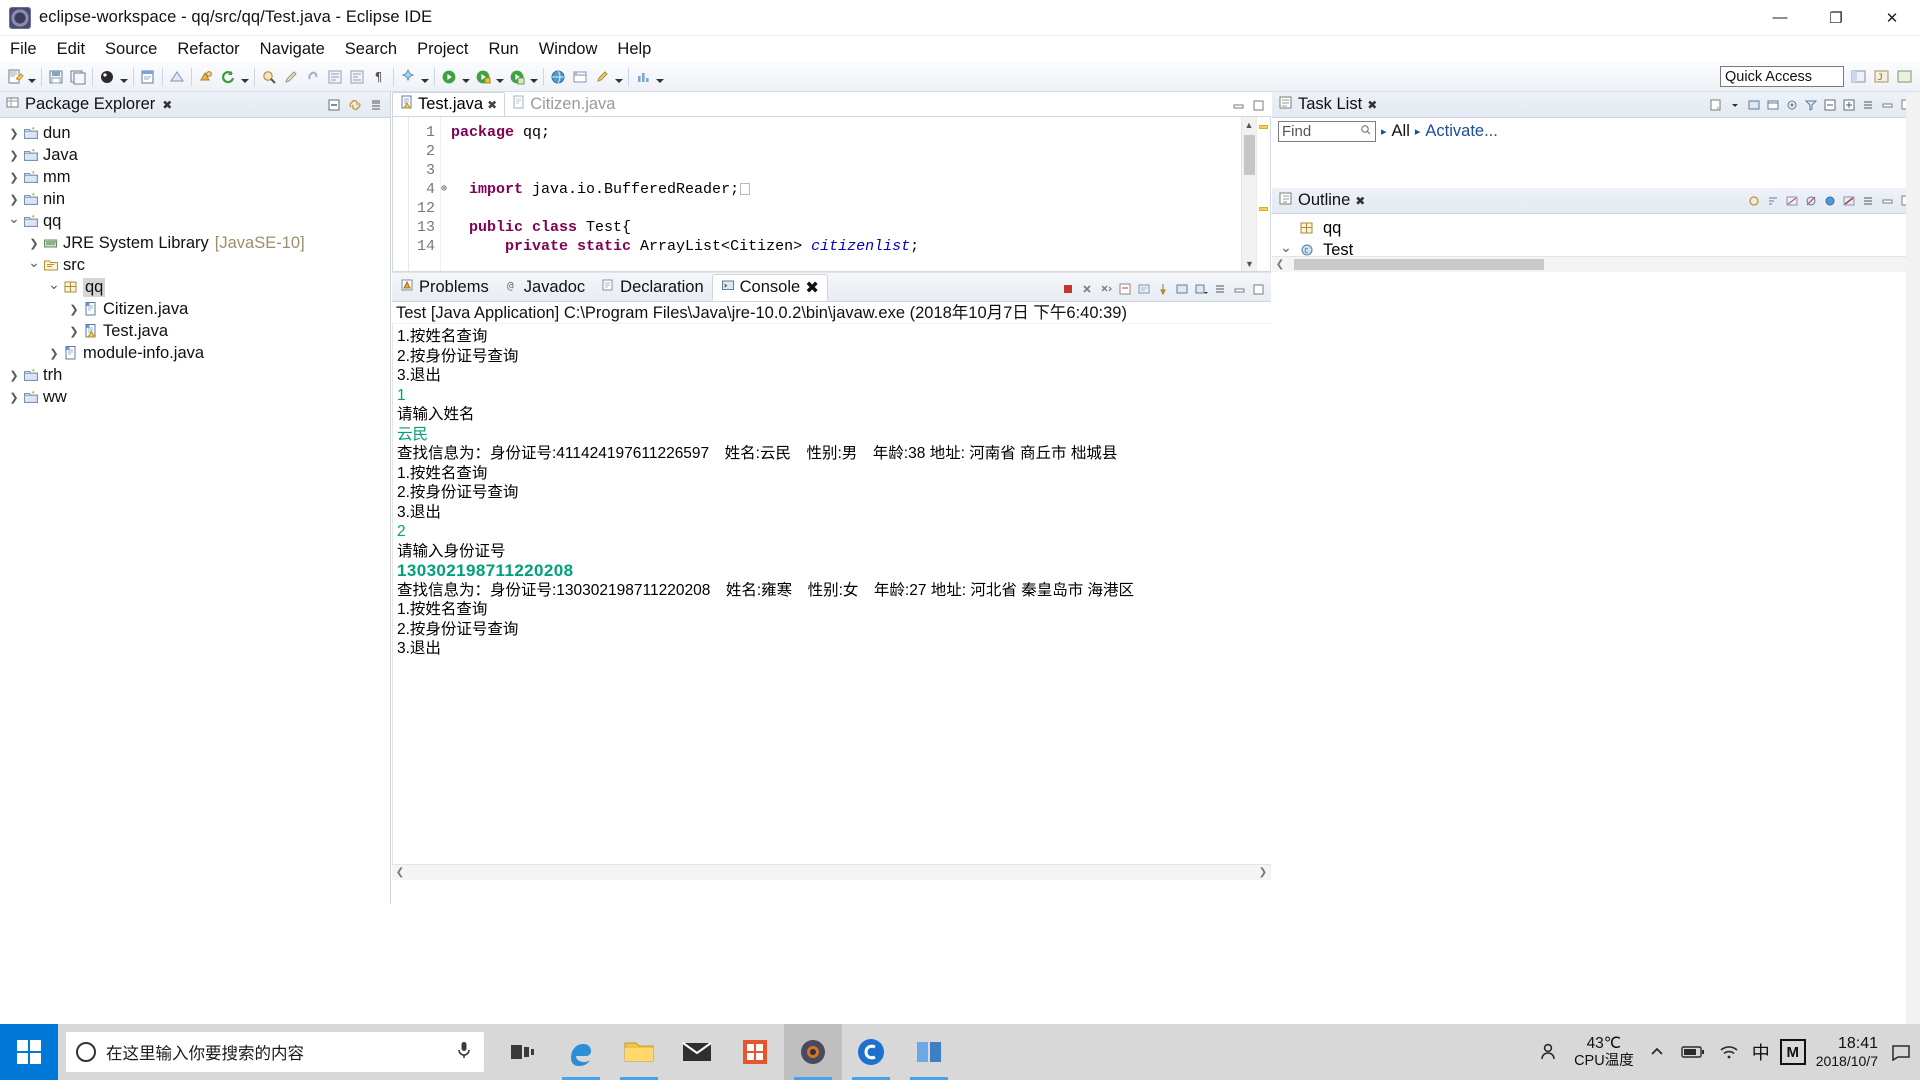  What do you see at coordinates (29, 1052) in the screenshot?
I see `start-button` at bounding box center [29, 1052].